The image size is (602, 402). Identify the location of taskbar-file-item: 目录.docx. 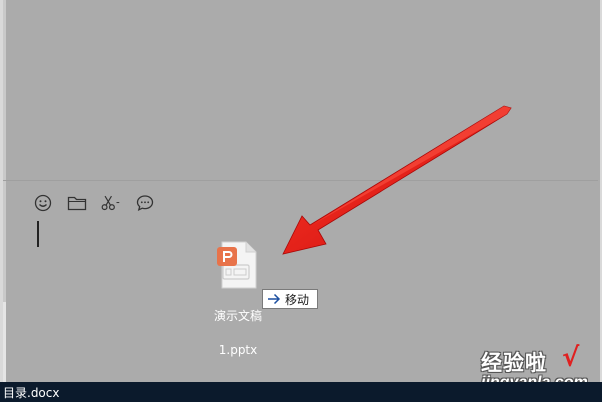
(29, 392).